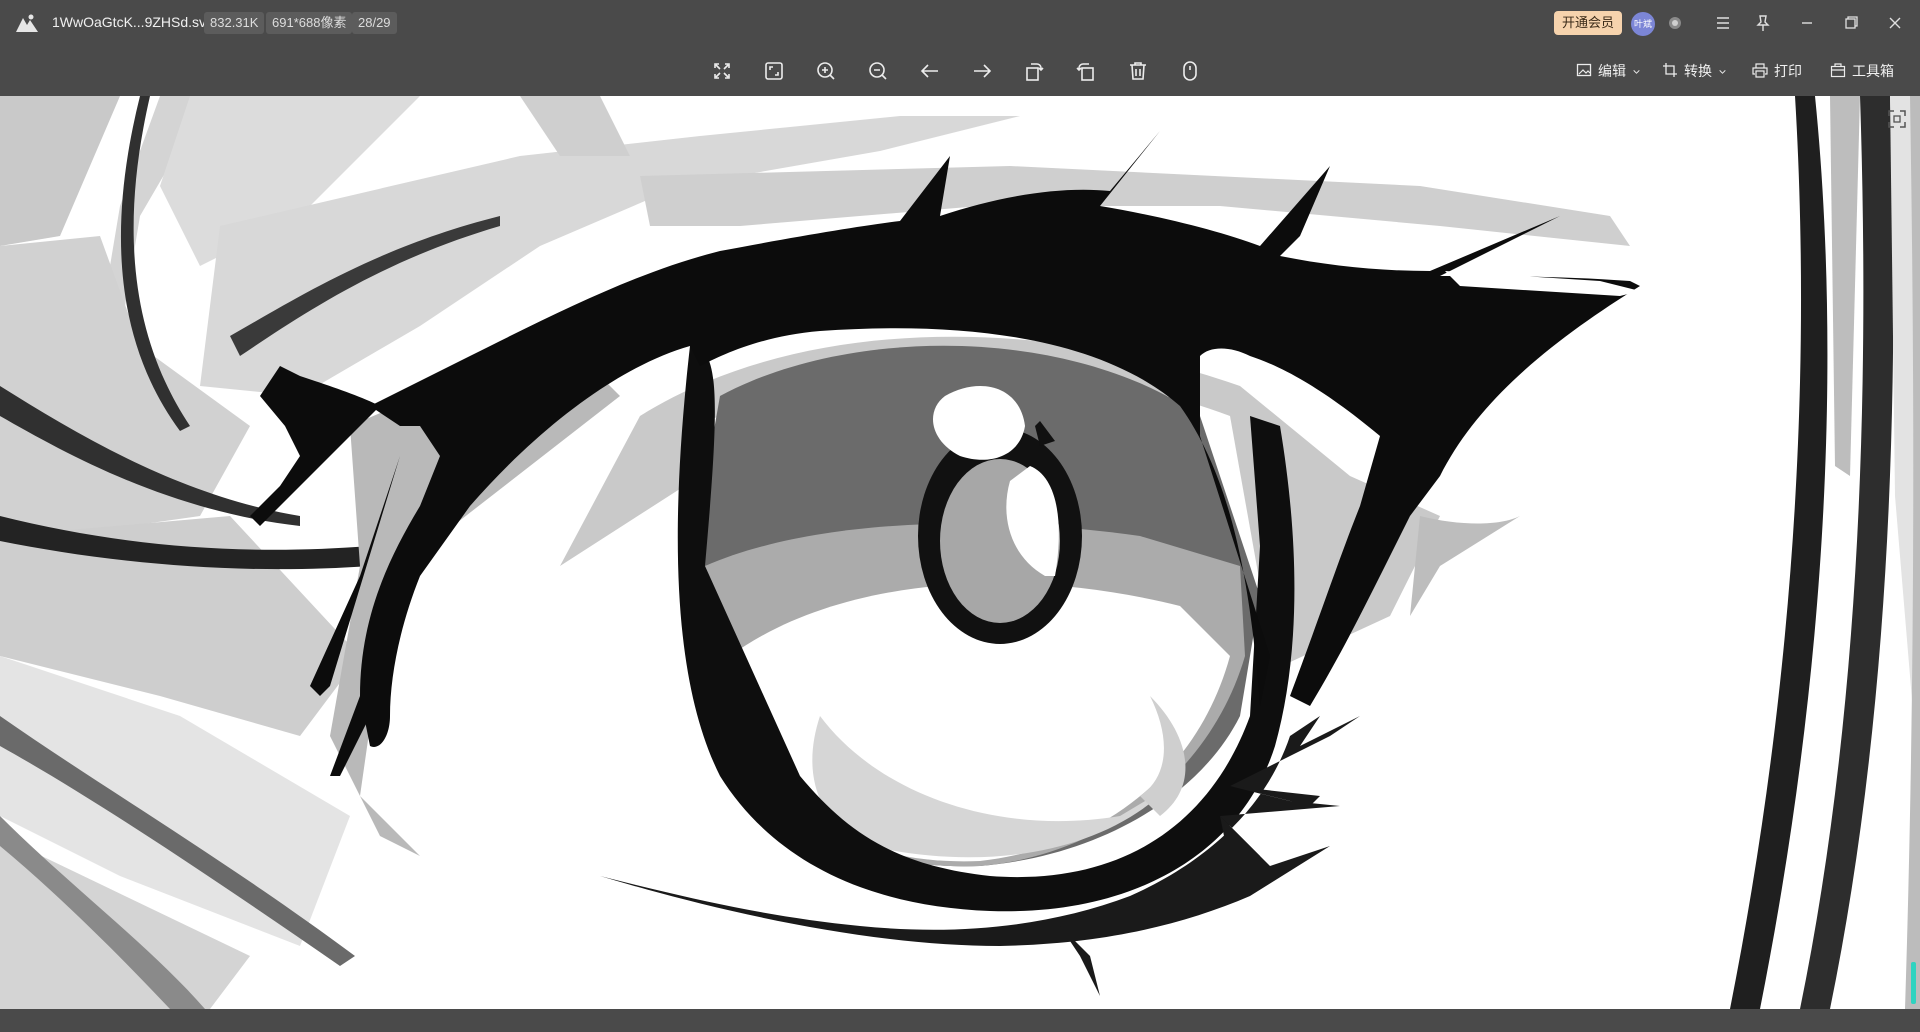 This screenshot has height=1032, width=1920. Describe the element at coordinates (1838, 71) in the screenshot. I see `toolbox-icon` at that location.